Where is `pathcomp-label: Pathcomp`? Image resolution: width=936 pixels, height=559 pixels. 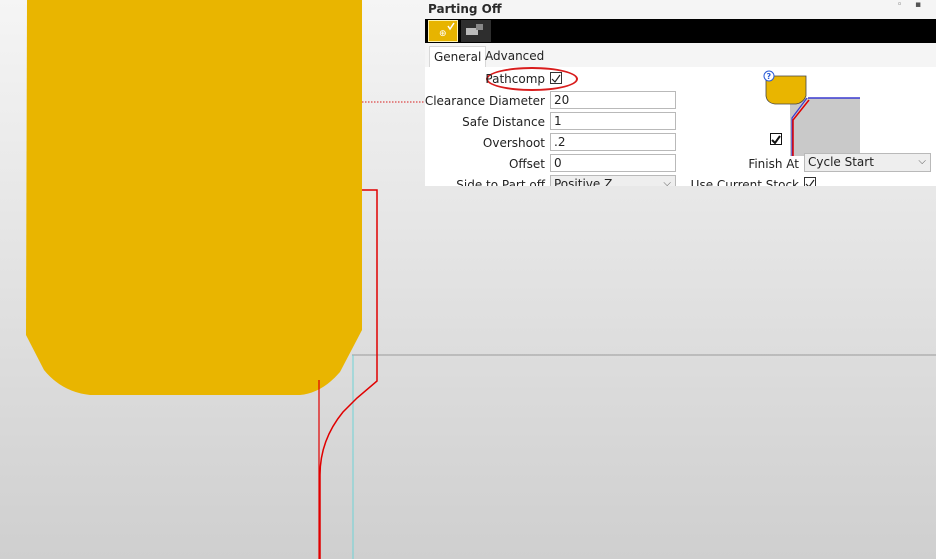 pathcomp-label: Pathcomp is located at coordinates (515, 79).